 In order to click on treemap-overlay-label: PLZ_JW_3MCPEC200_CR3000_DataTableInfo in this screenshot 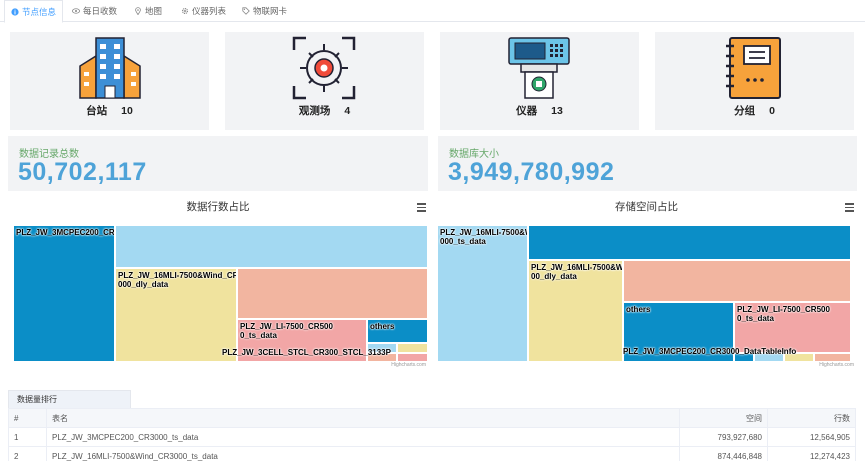, I will do `click(710, 351)`.